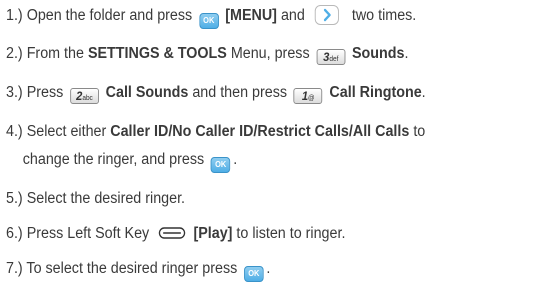 The image size is (560, 282). I want to click on left-soft-key-icon, so click(172, 232).